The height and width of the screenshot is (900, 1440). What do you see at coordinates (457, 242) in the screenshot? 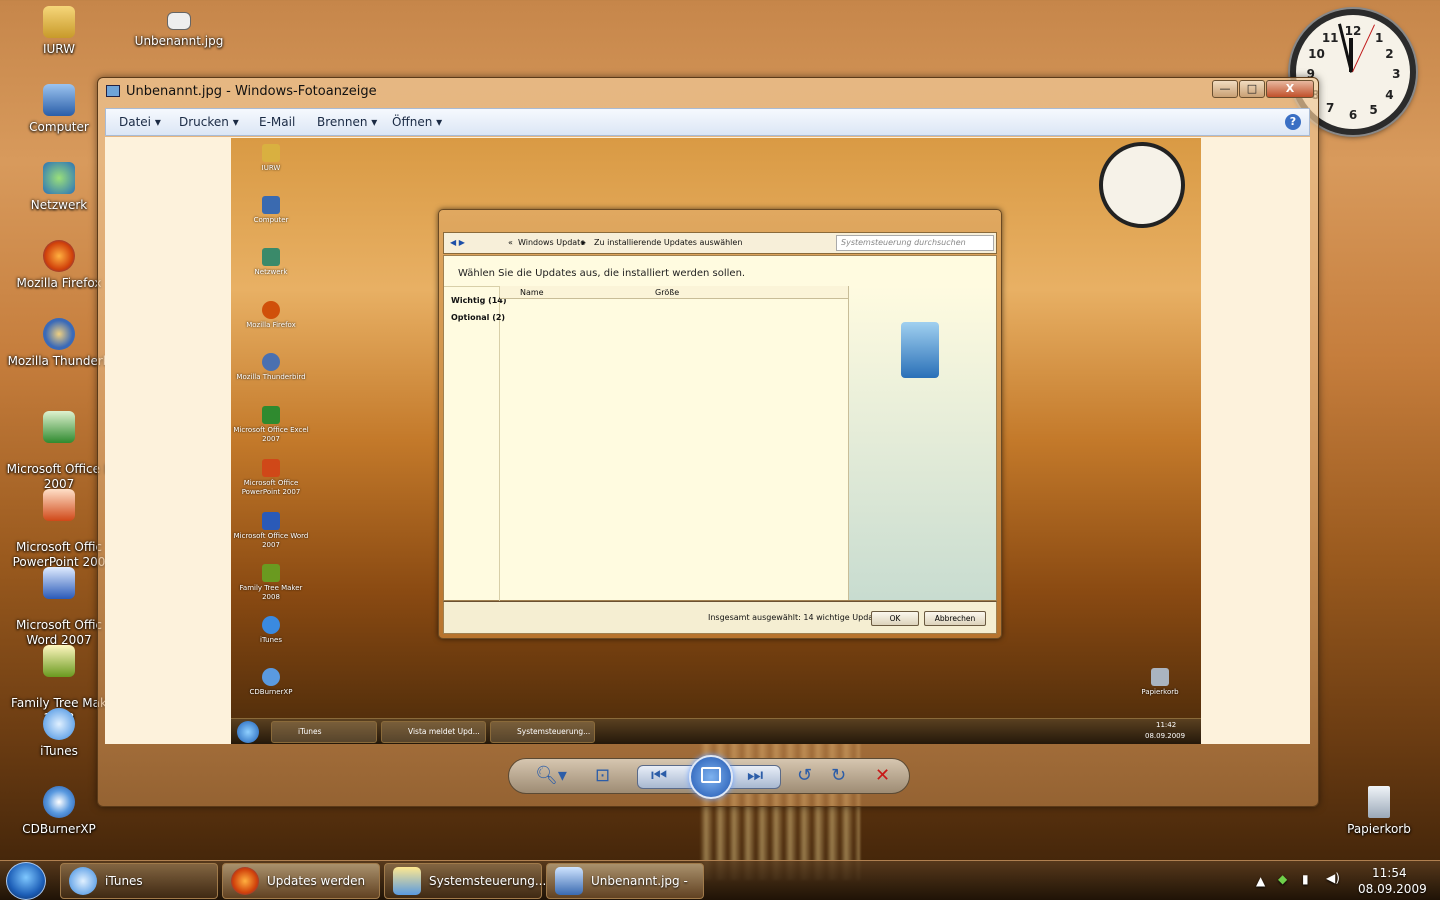
I see `back-arrow-icon: ◀ ▶` at bounding box center [457, 242].